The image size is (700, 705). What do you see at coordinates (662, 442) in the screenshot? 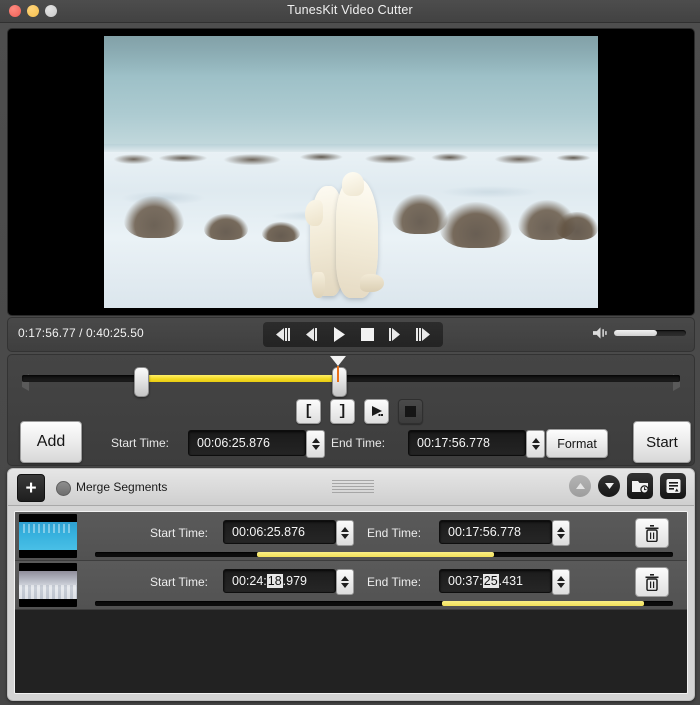
I see `start-button: Start` at bounding box center [662, 442].